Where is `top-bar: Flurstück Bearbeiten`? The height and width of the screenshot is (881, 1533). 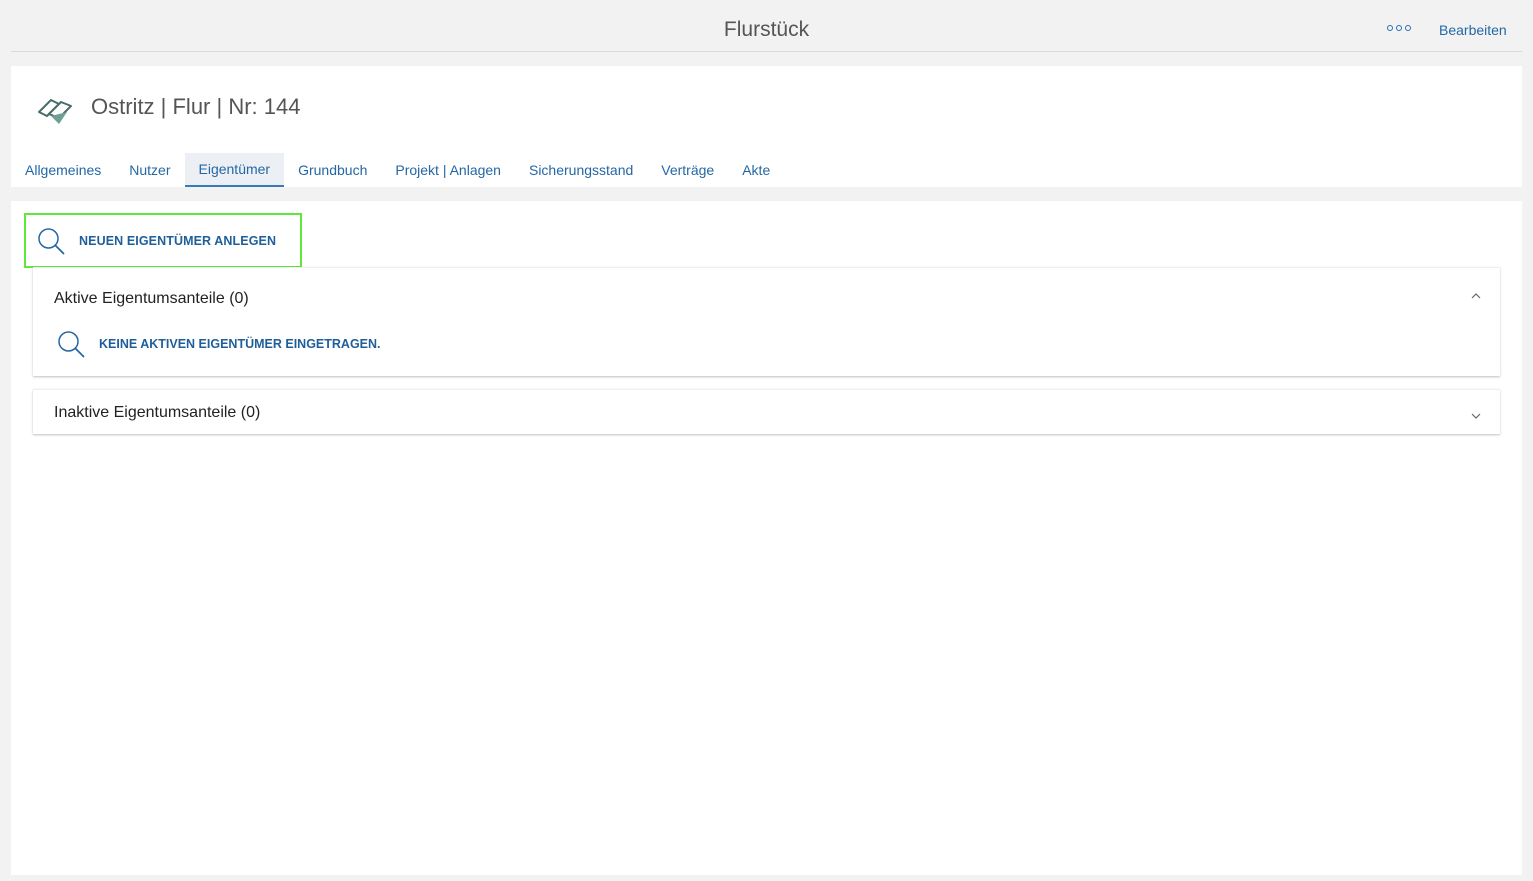 top-bar: Flurstück Bearbeiten is located at coordinates (766, 26).